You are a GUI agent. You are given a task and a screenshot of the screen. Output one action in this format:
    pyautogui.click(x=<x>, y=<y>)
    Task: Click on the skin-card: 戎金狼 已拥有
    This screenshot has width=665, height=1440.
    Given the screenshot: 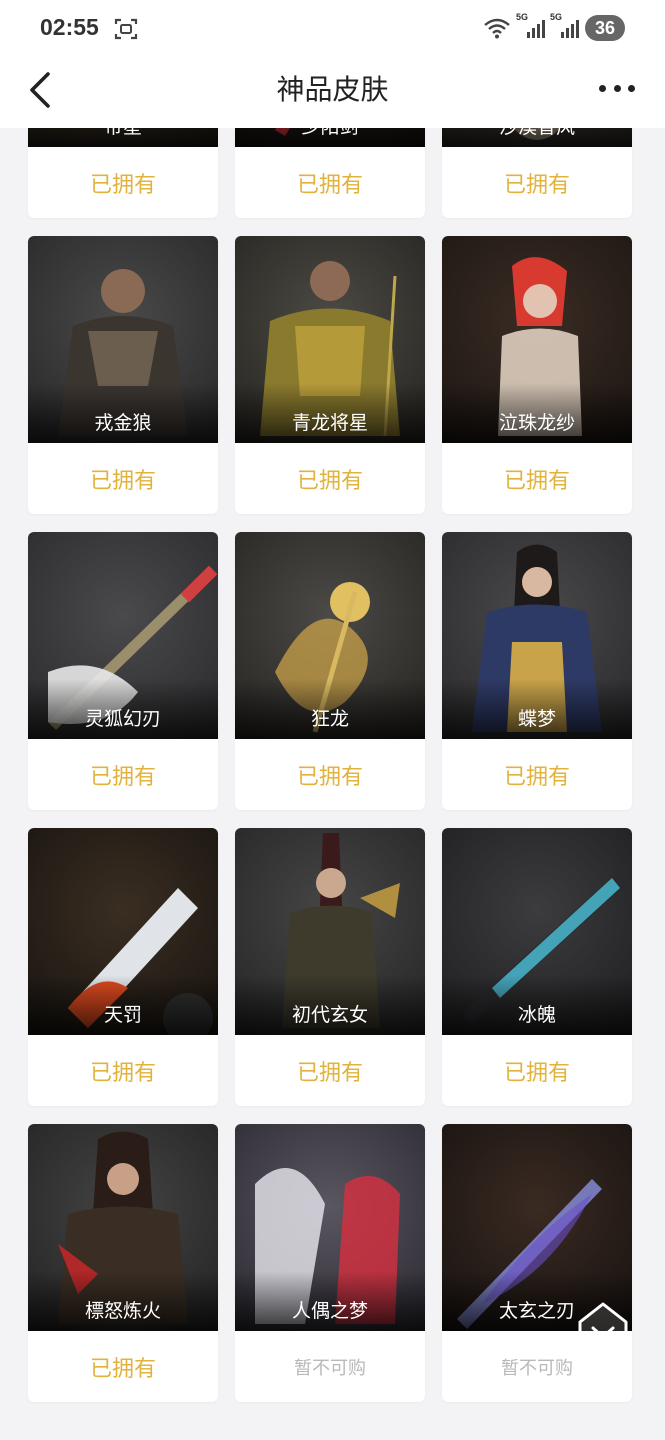 What is the action you would take?
    pyautogui.click(x=123, y=375)
    